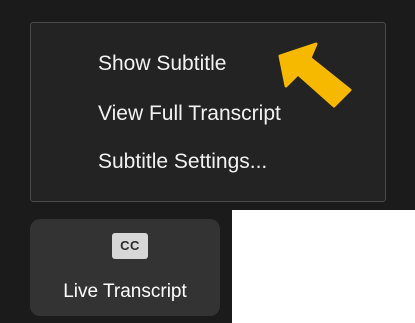 The width and height of the screenshot is (415, 323). What do you see at coordinates (130, 246) in the screenshot?
I see `closed-caption-icon: CC` at bounding box center [130, 246].